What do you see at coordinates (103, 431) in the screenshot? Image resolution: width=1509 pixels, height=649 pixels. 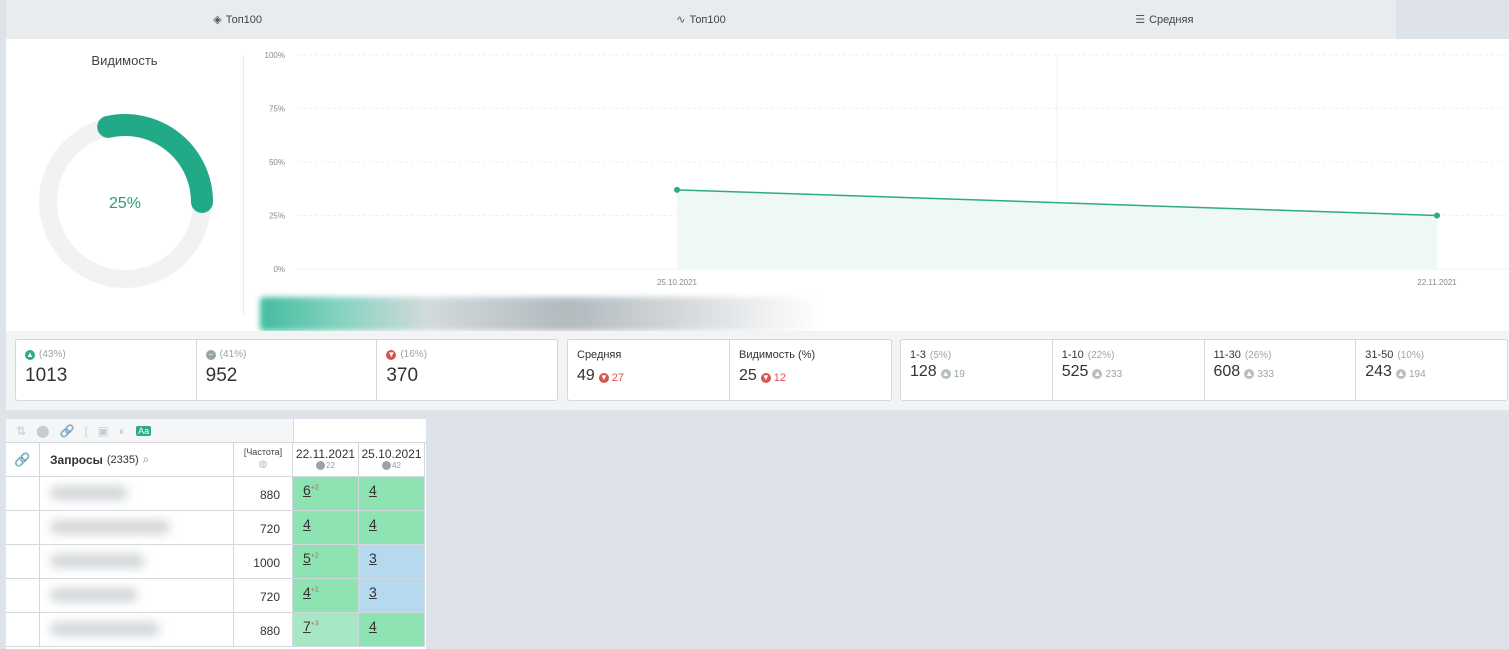 I see `save-icon: ▣` at bounding box center [103, 431].